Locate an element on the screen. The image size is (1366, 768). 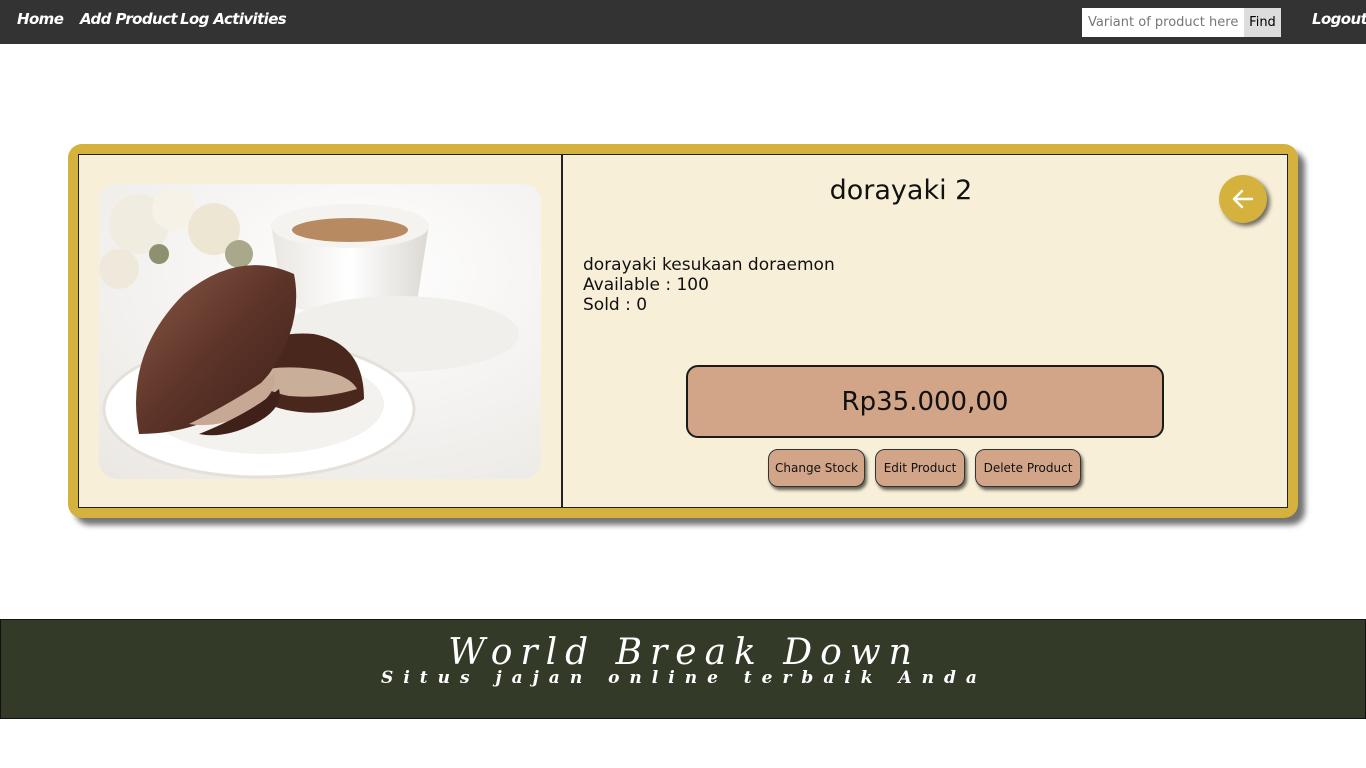
footer-title: World Break Down is located at coordinates (684, 652).